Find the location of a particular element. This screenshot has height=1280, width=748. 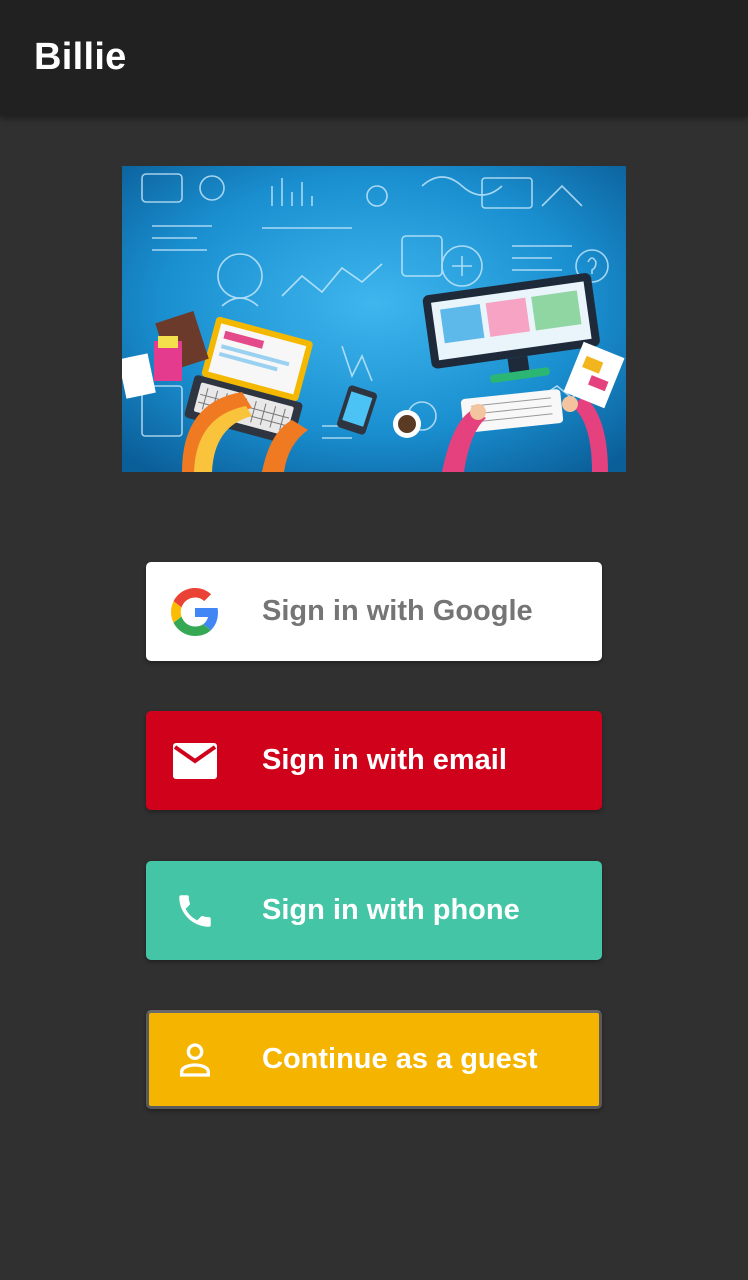

sign-in-google-label: Sign in with Google is located at coordinates (397, 611).